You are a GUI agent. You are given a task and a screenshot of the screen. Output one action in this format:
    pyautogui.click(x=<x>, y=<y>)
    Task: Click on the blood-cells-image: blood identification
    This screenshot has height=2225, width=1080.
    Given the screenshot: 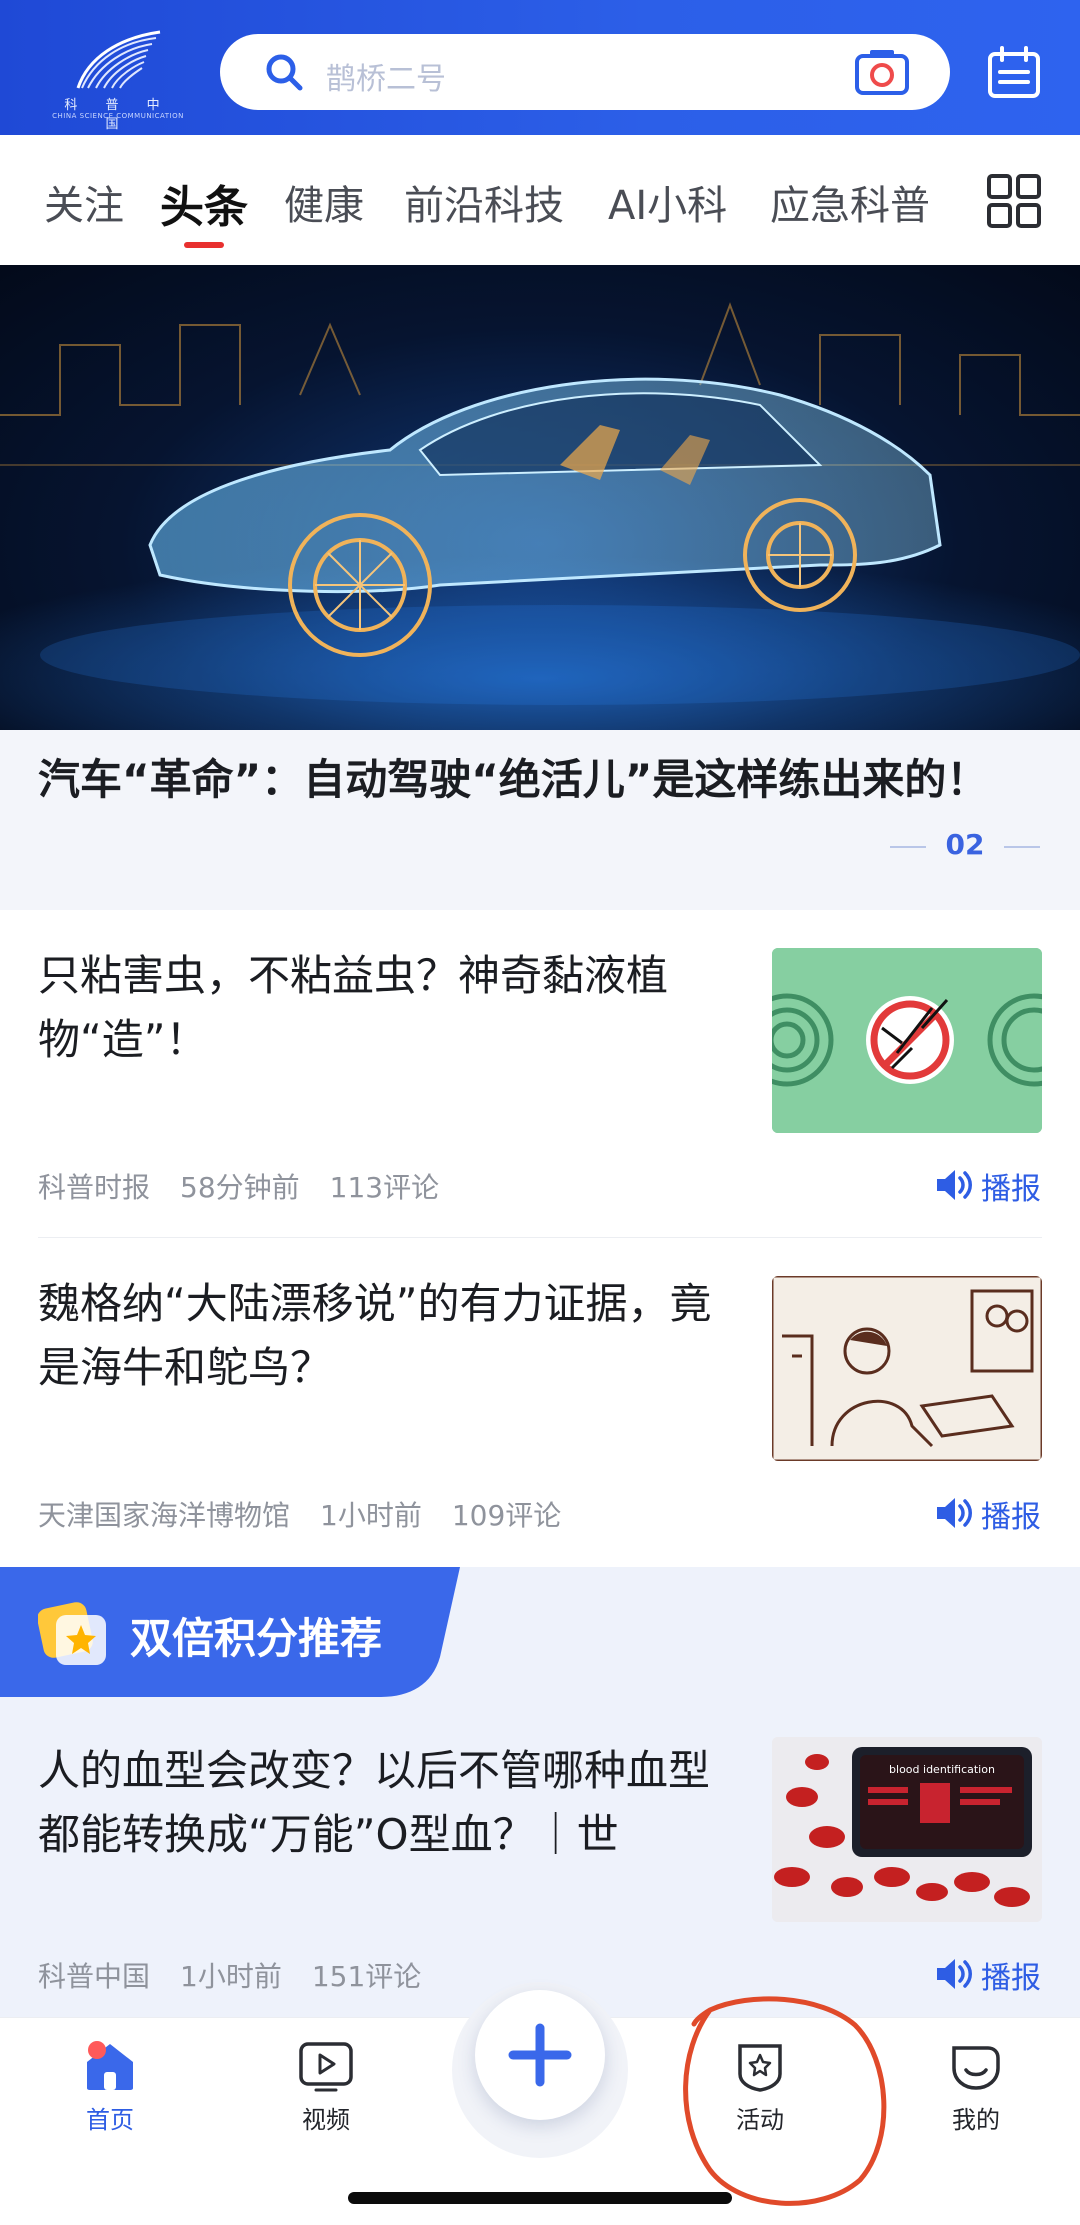 What is the action you would take?
    pyautogui.click(x=907, y=1829)
    